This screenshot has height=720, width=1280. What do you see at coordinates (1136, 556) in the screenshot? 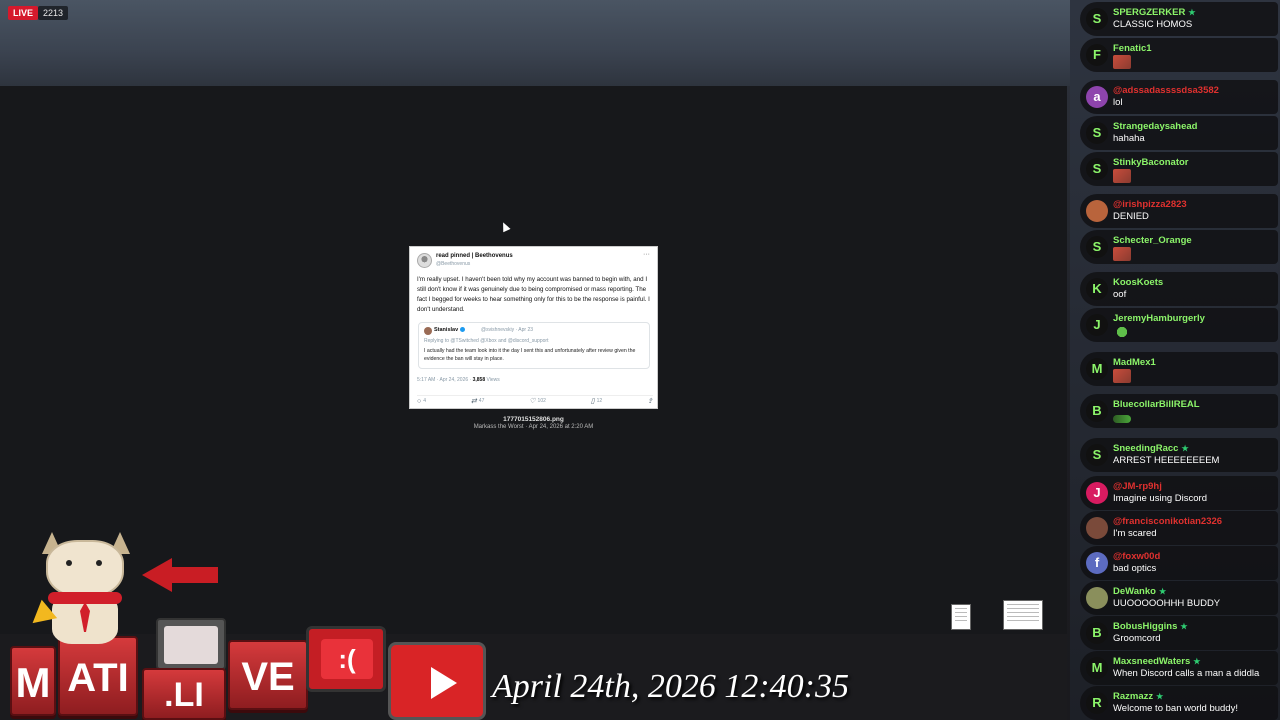
I see `chat-username: @foxw00d` at bounding box center [1136, 556].